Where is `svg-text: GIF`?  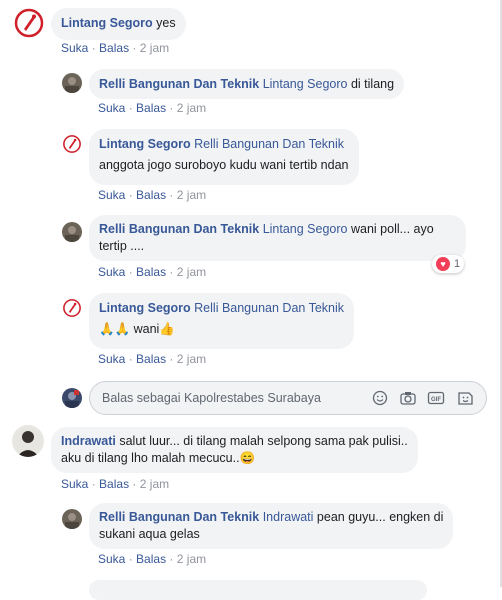
svg-text: GIF is located at coordinates (436, 400).